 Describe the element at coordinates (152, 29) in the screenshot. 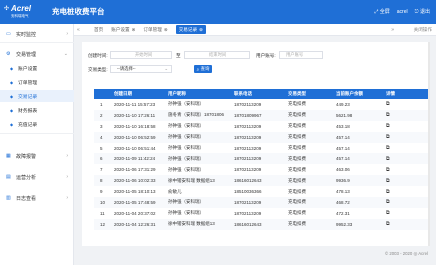

I see `tab-label: 订单管理` at that location.